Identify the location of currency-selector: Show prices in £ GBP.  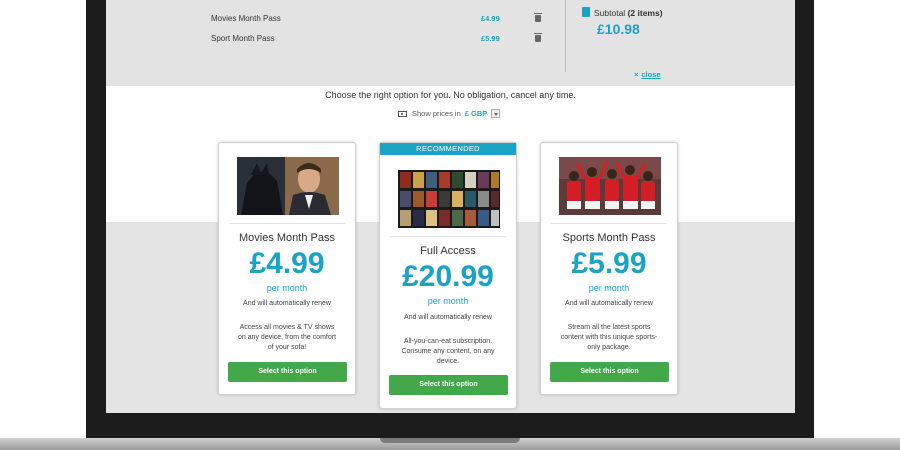
(449, 113).